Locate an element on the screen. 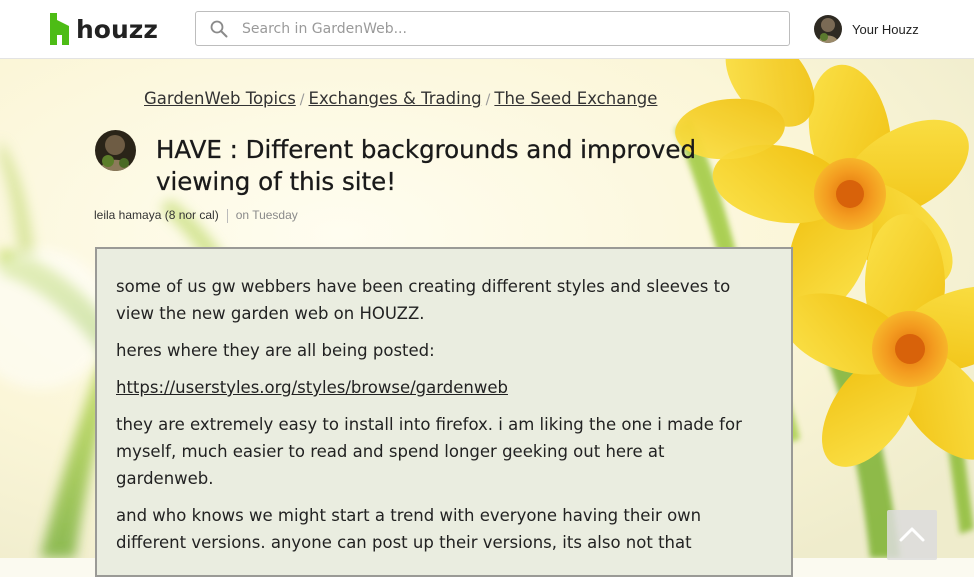 This screenshot has width=974, height=577. post-meta: leila hamaya (8 nor cal) on Tuesday is located at coordinates (196, 215).